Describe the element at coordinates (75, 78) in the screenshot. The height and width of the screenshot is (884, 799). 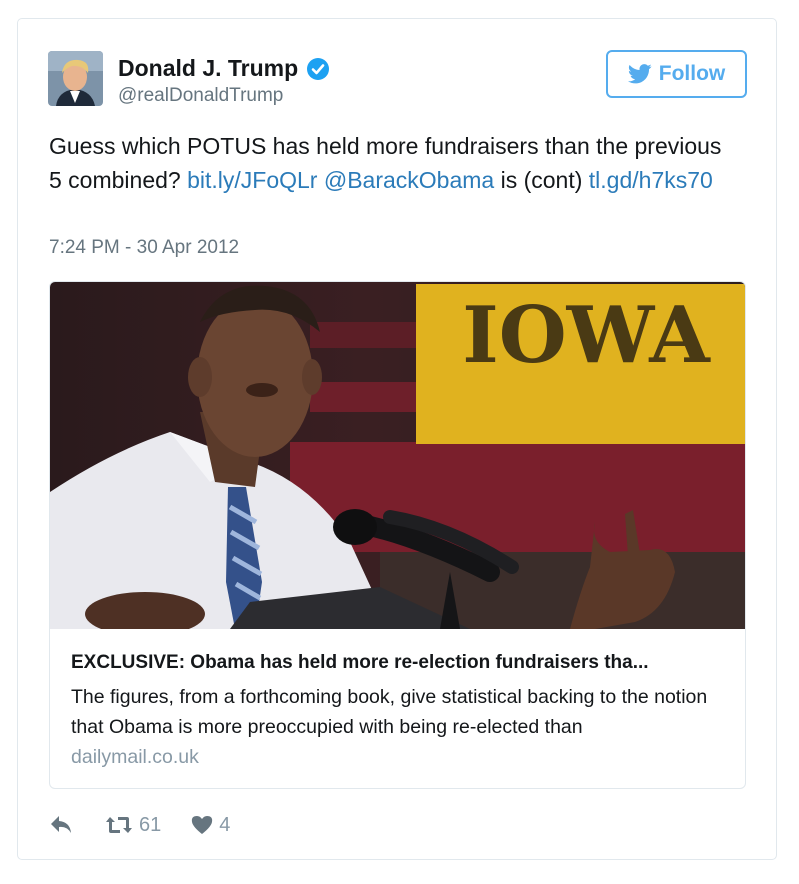
I see `avatar` at that location.